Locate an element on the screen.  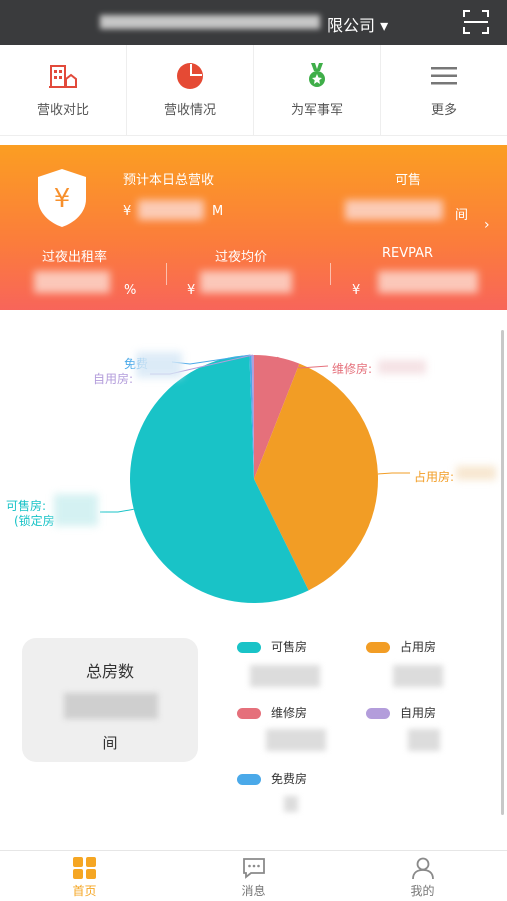
legend-item-occupied: 占用房 is located at coordinates (401, 646).